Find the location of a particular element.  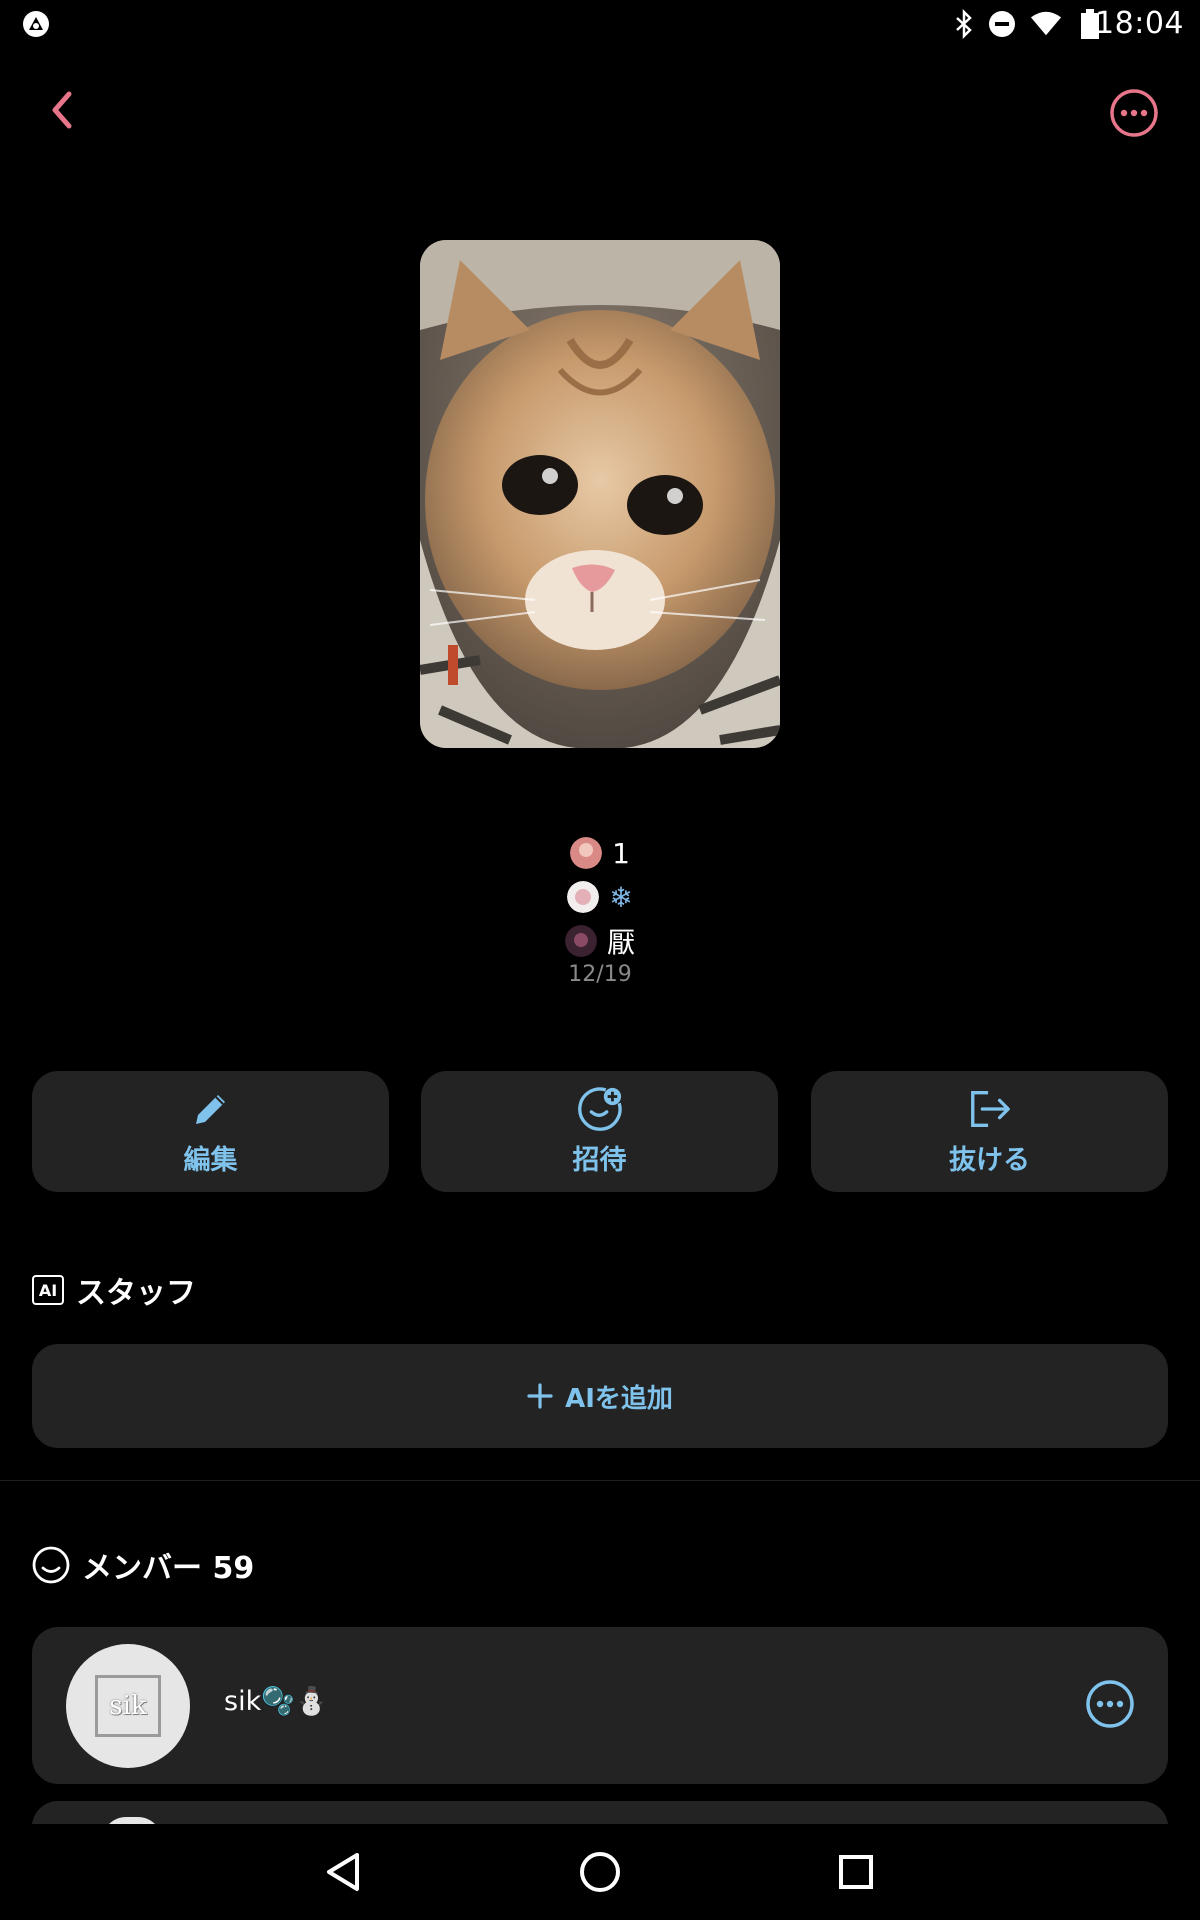

members-section-title: メンバー 59 is located at coordinates (143, 1565).